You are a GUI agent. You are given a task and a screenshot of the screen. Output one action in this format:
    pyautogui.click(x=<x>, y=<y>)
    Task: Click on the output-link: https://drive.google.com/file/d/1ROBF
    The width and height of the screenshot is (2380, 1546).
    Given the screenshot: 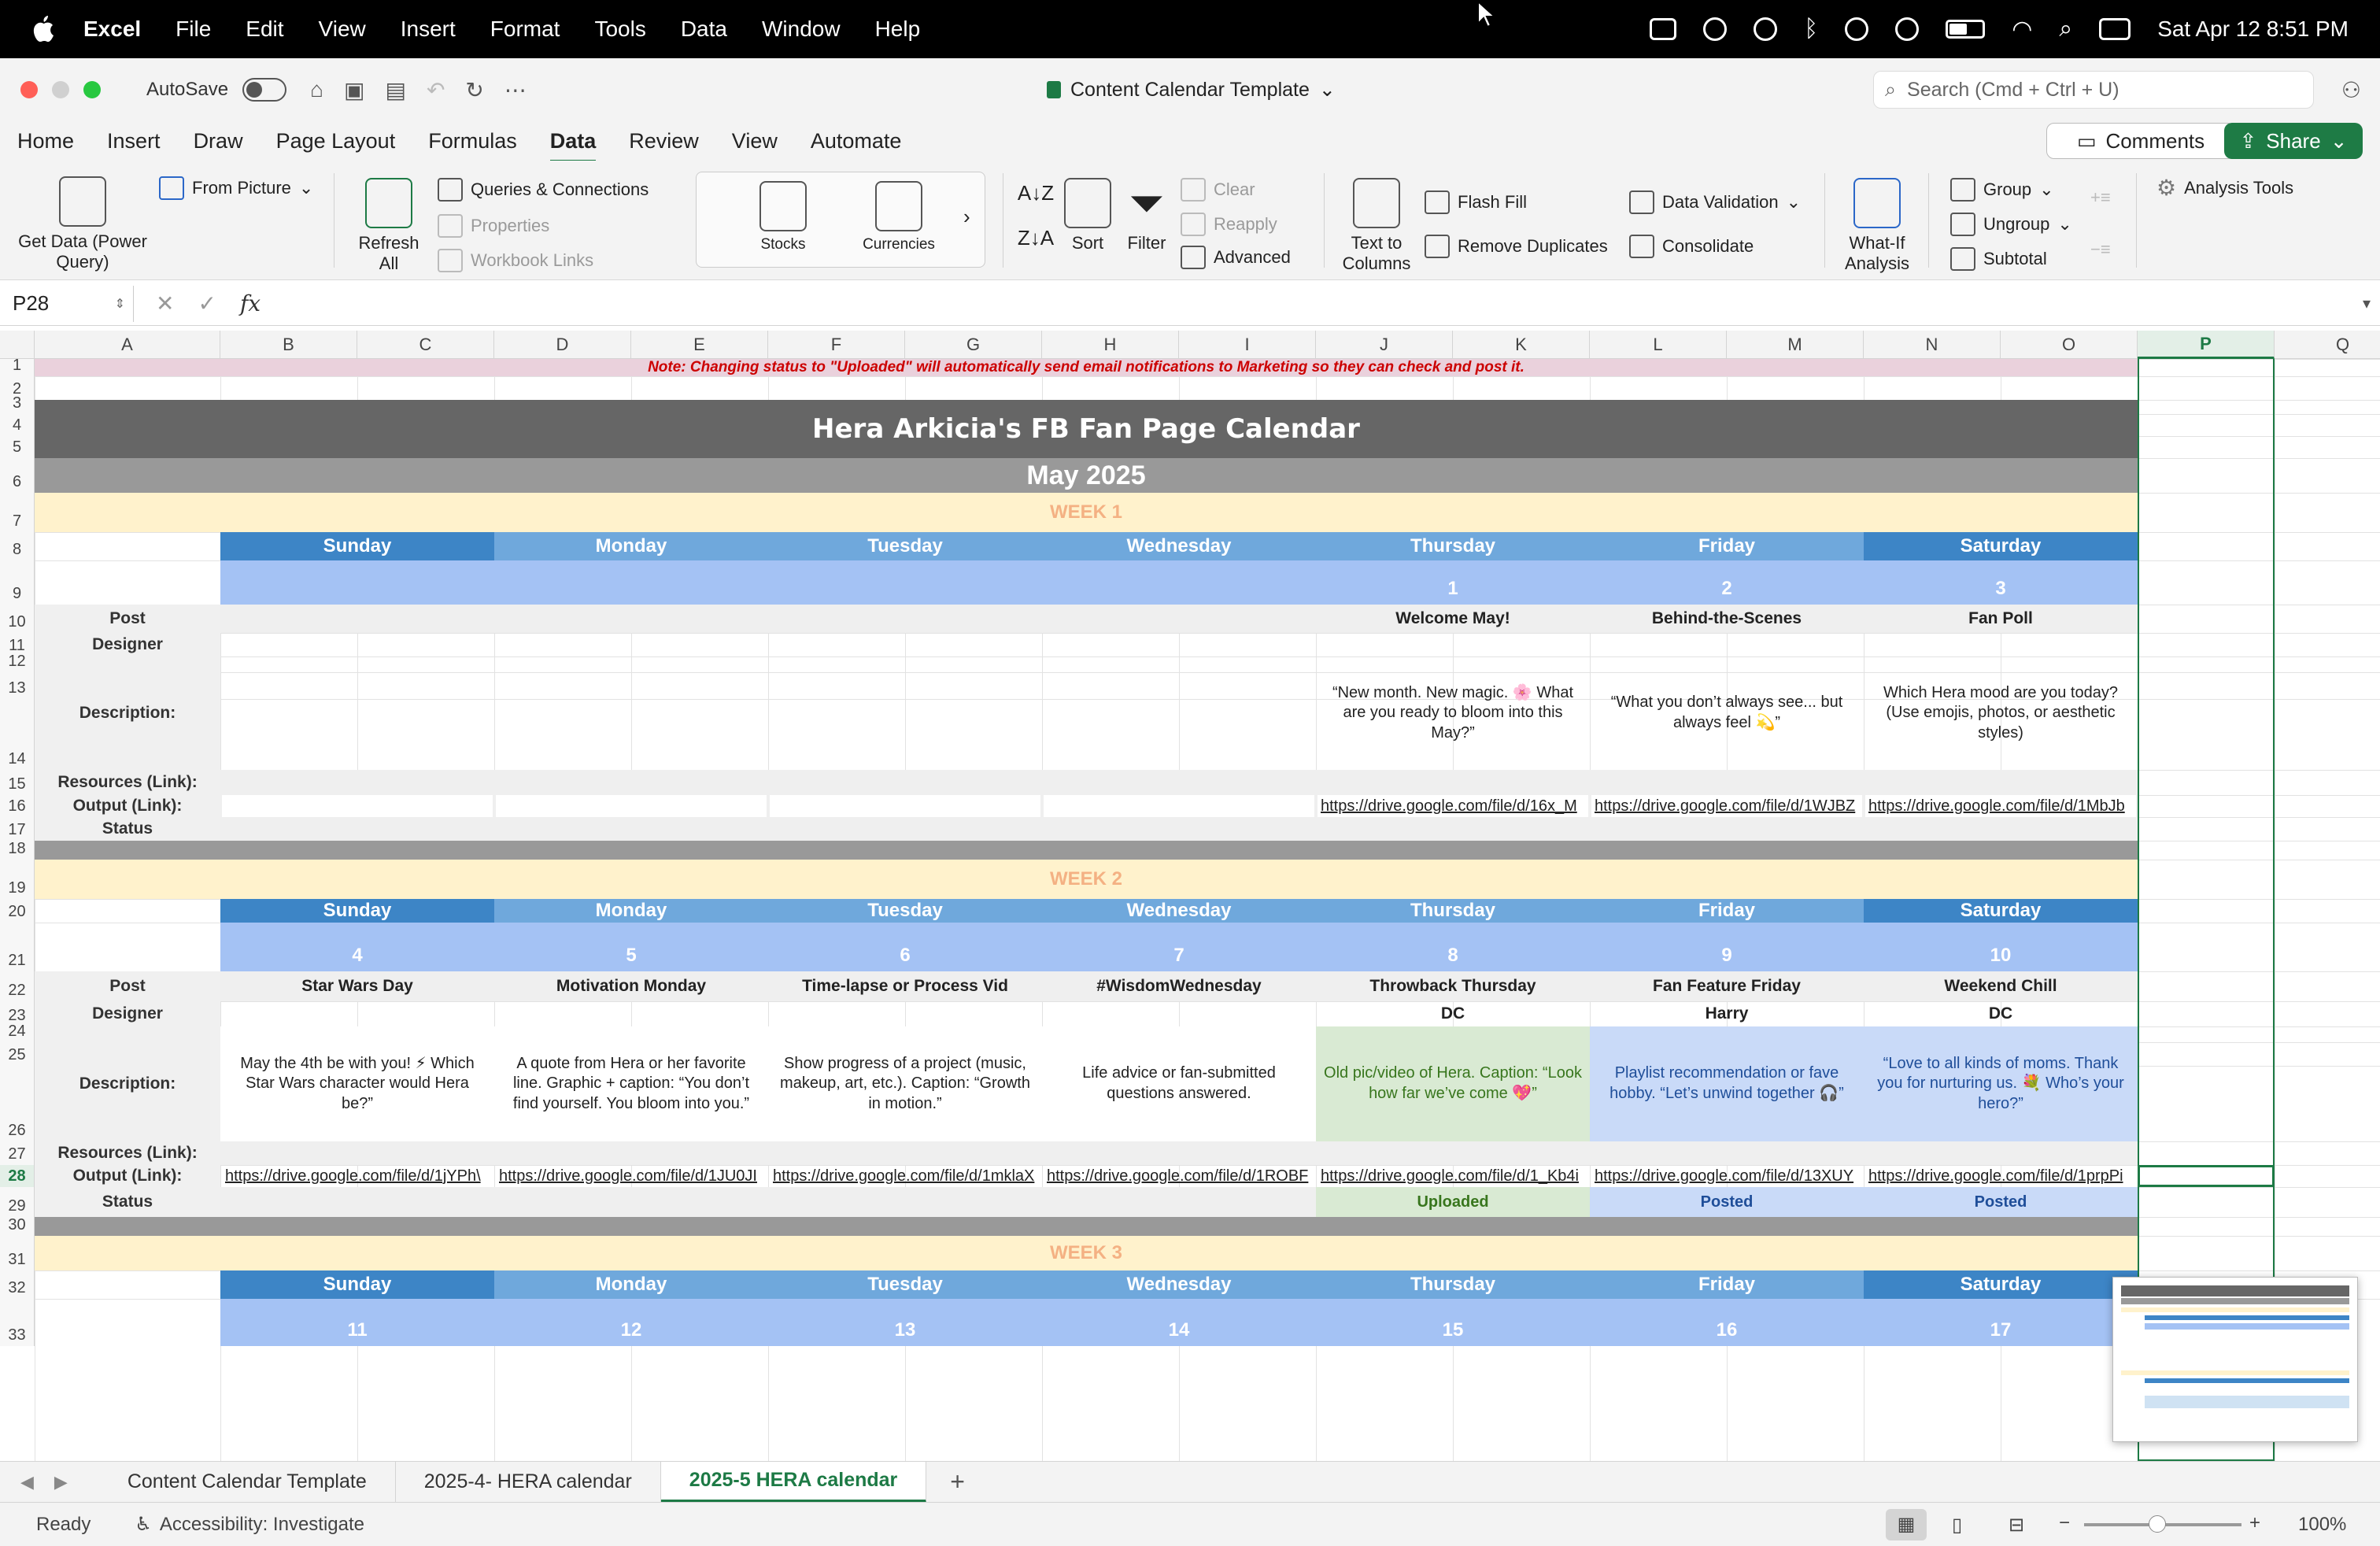 What is the action you would take?
    pyautogui.click(x=1179, y=1176)
    